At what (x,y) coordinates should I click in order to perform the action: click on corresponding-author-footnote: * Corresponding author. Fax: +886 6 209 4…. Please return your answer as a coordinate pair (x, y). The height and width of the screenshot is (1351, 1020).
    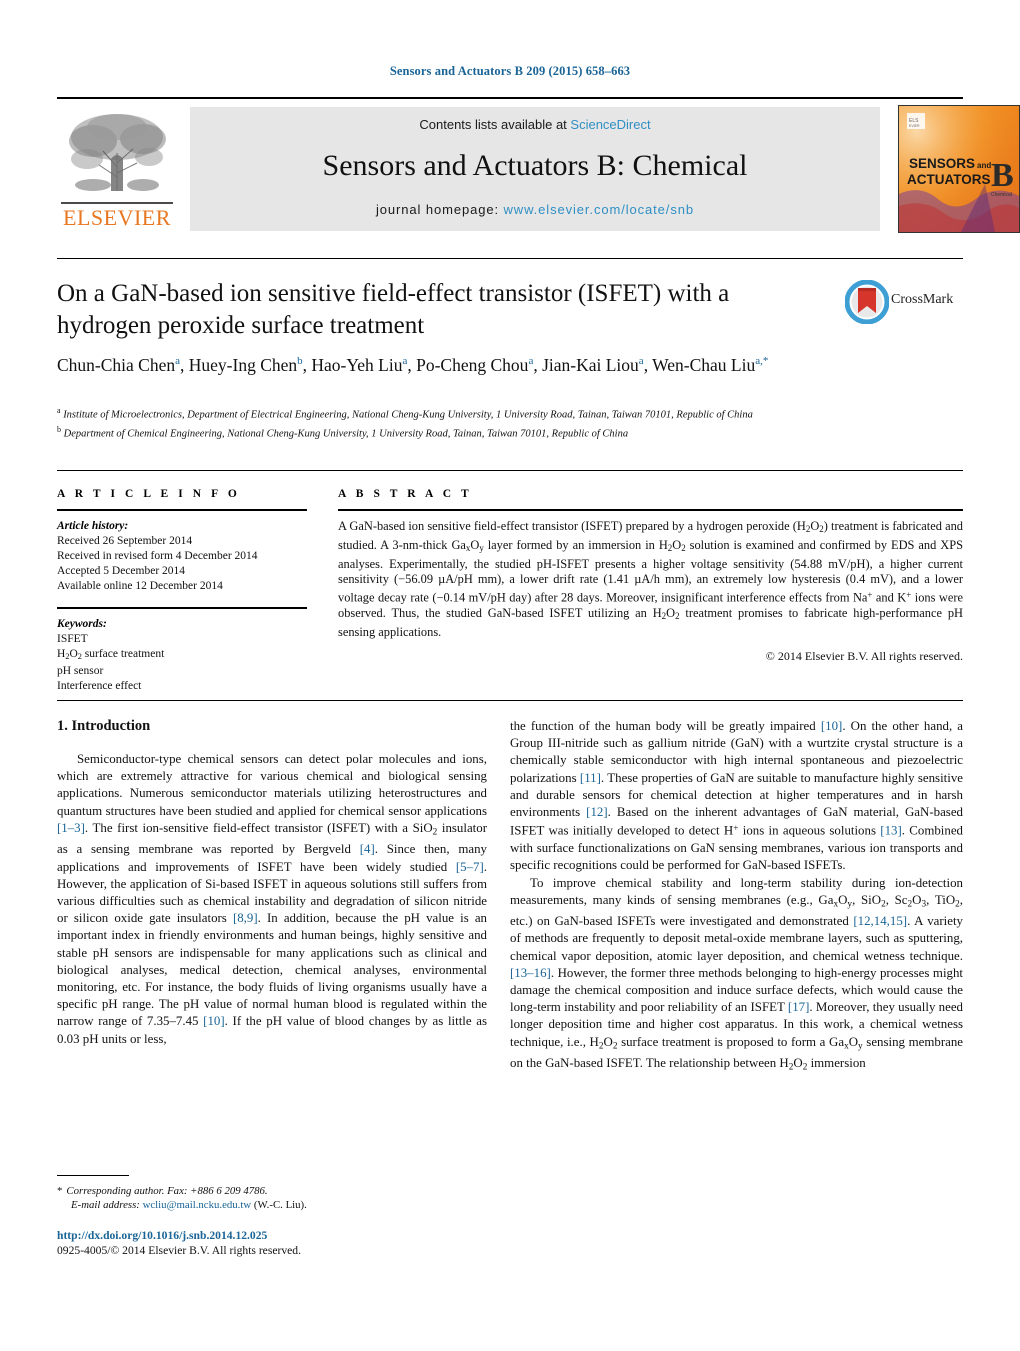
    Looking at the image, I should click on (272, 1193).